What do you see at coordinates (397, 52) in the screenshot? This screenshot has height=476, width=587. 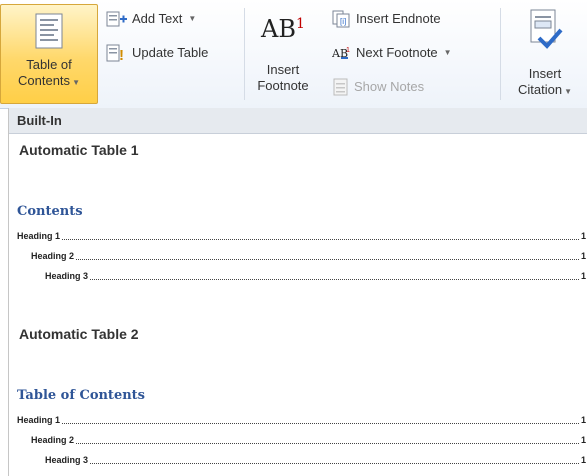 I see `next-footnote-label: Next Footnote` at bounding box center [397, 52].